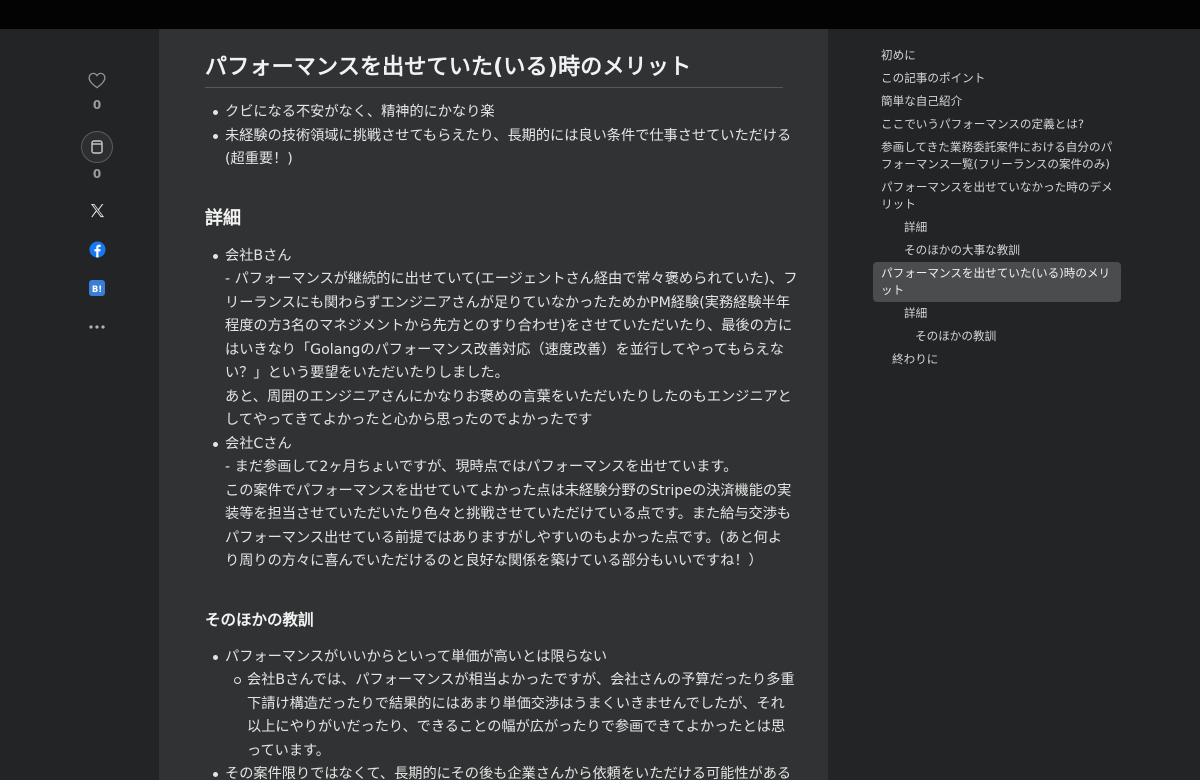 The width and height of the screenshot is (1200, 780). I want to click on more-share, so click(97, 327).